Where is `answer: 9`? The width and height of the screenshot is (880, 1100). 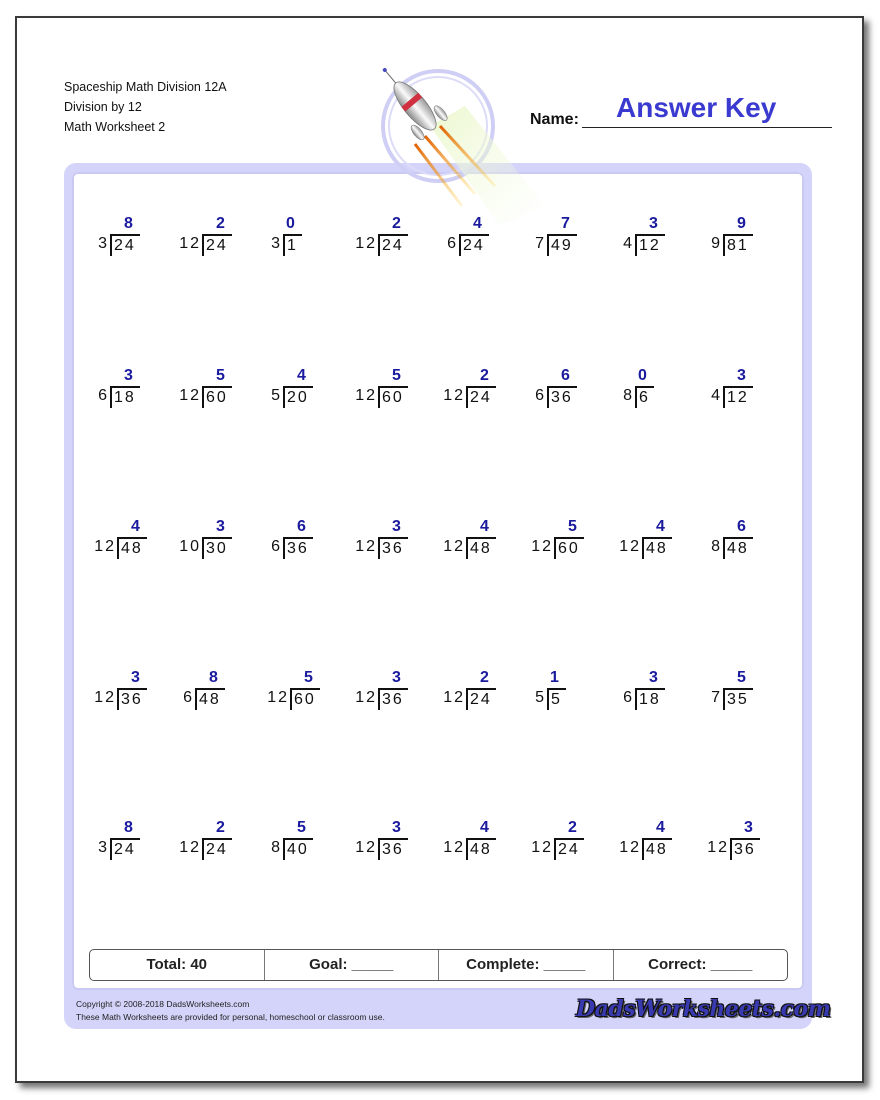
answer: 9 is located at coordinates (741, 223).